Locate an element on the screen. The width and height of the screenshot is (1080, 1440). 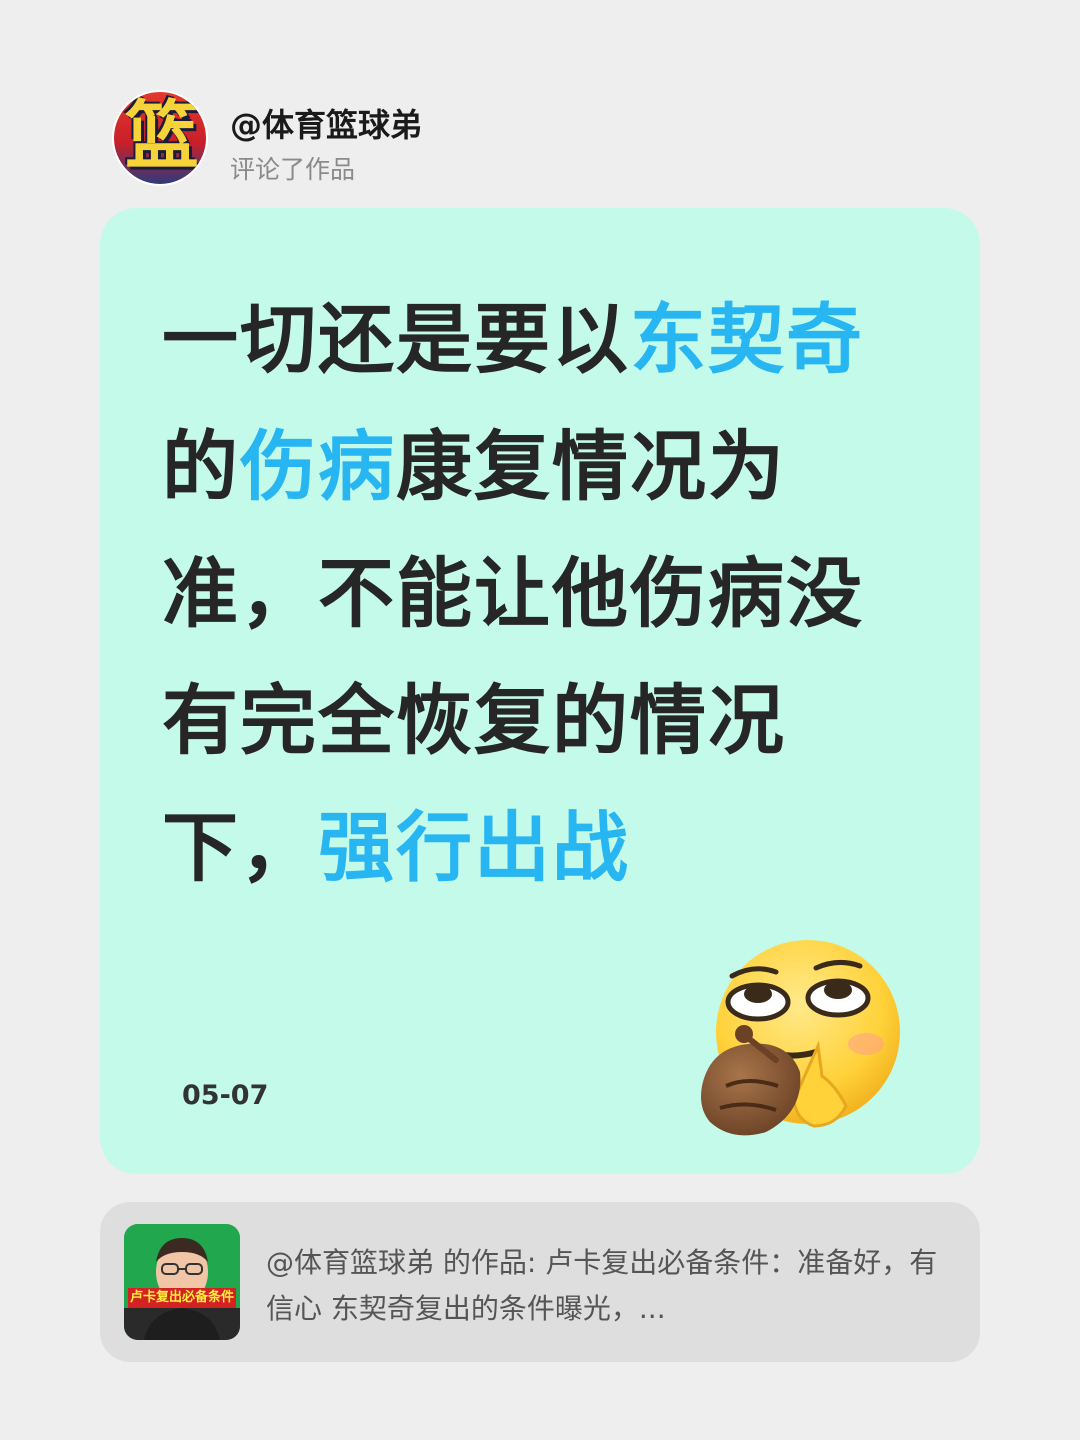
quote-highlight: 强行出战 is located at coordinates (474, 847).